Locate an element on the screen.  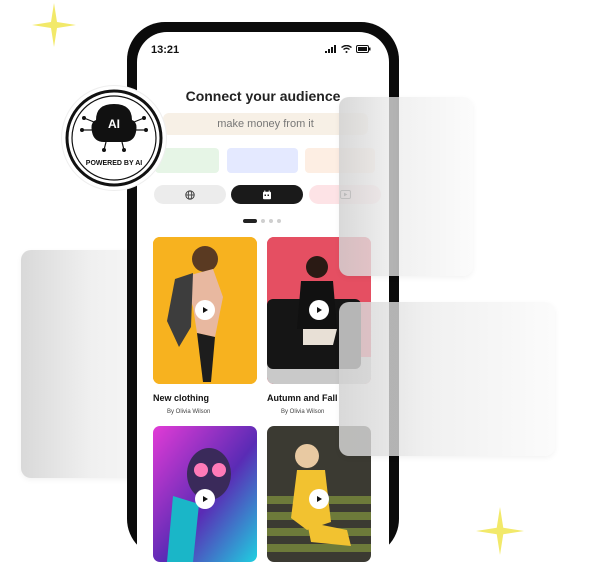
status-time: 13:21 is located at coordinates (165, 50).